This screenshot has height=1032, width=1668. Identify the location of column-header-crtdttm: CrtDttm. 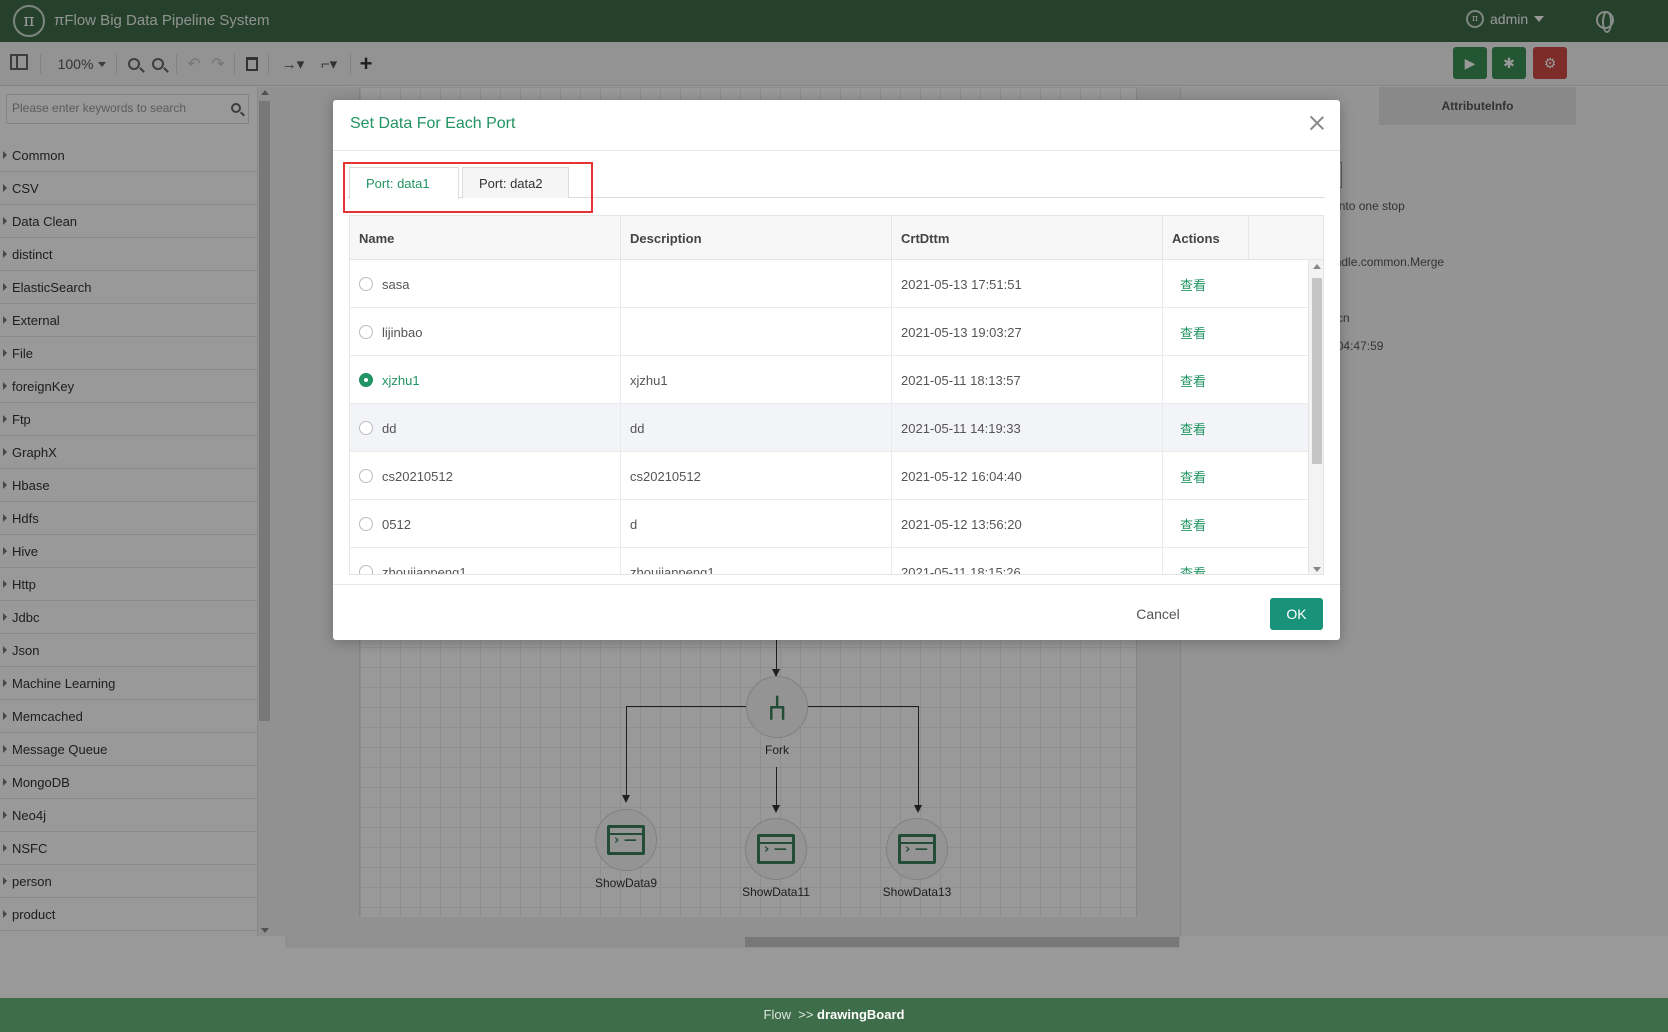
(1027, 238).